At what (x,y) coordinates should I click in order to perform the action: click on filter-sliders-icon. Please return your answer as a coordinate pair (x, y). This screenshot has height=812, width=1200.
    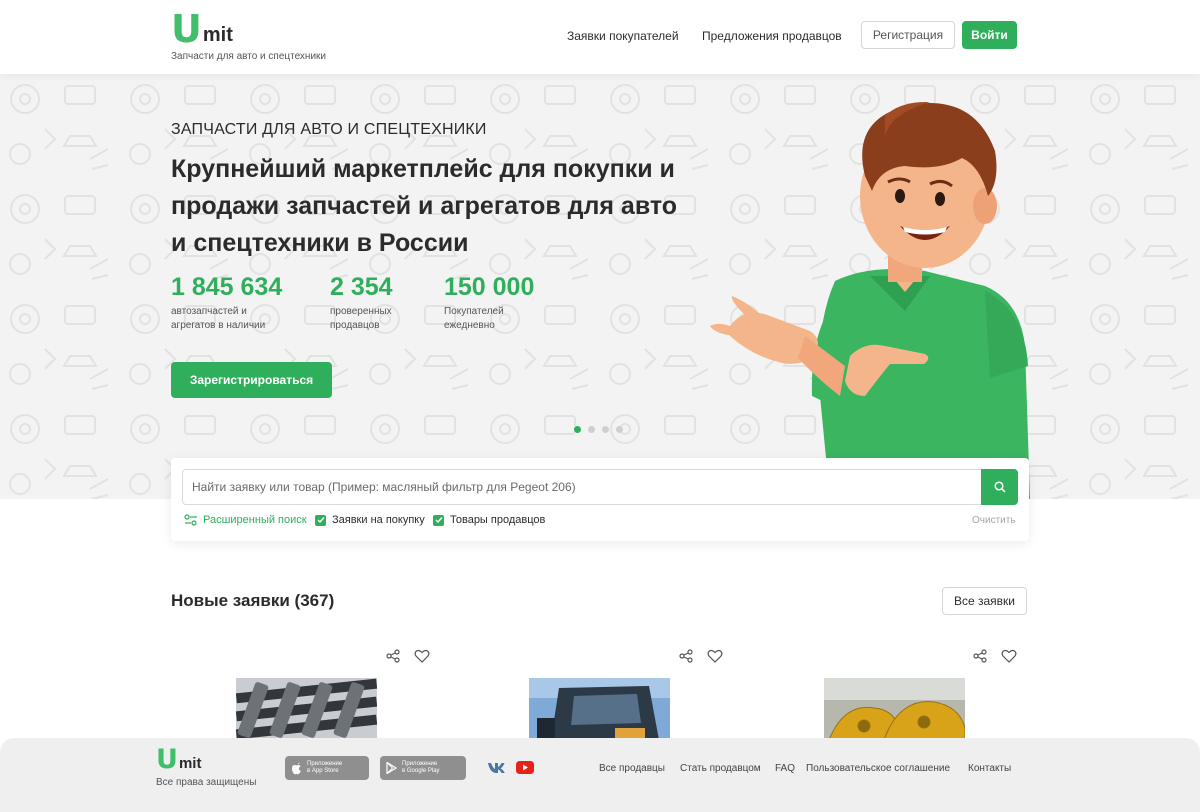
    Looking at the image, I should click on (190, 520).